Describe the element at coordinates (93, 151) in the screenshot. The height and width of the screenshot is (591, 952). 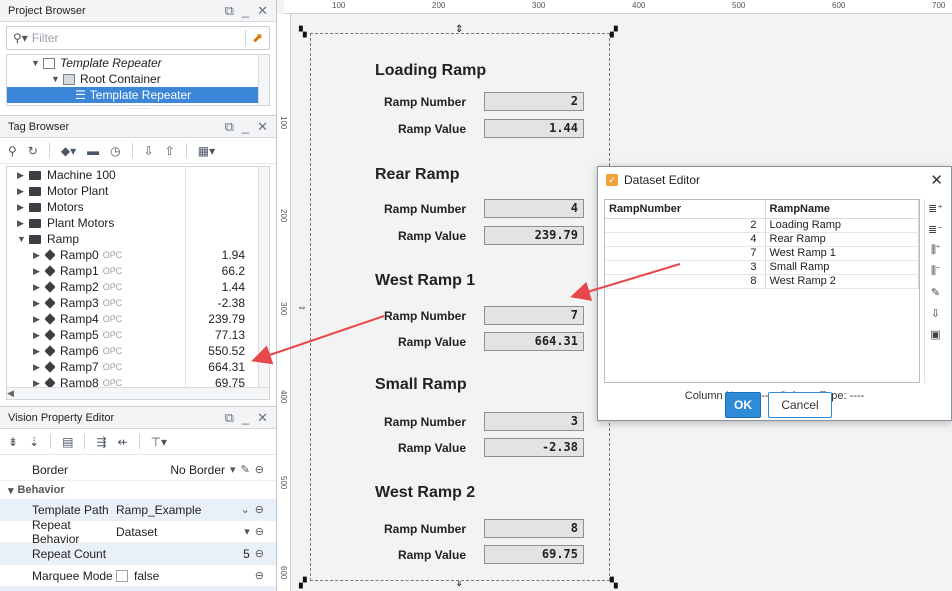
I see `save-icon: ▬` at that location.